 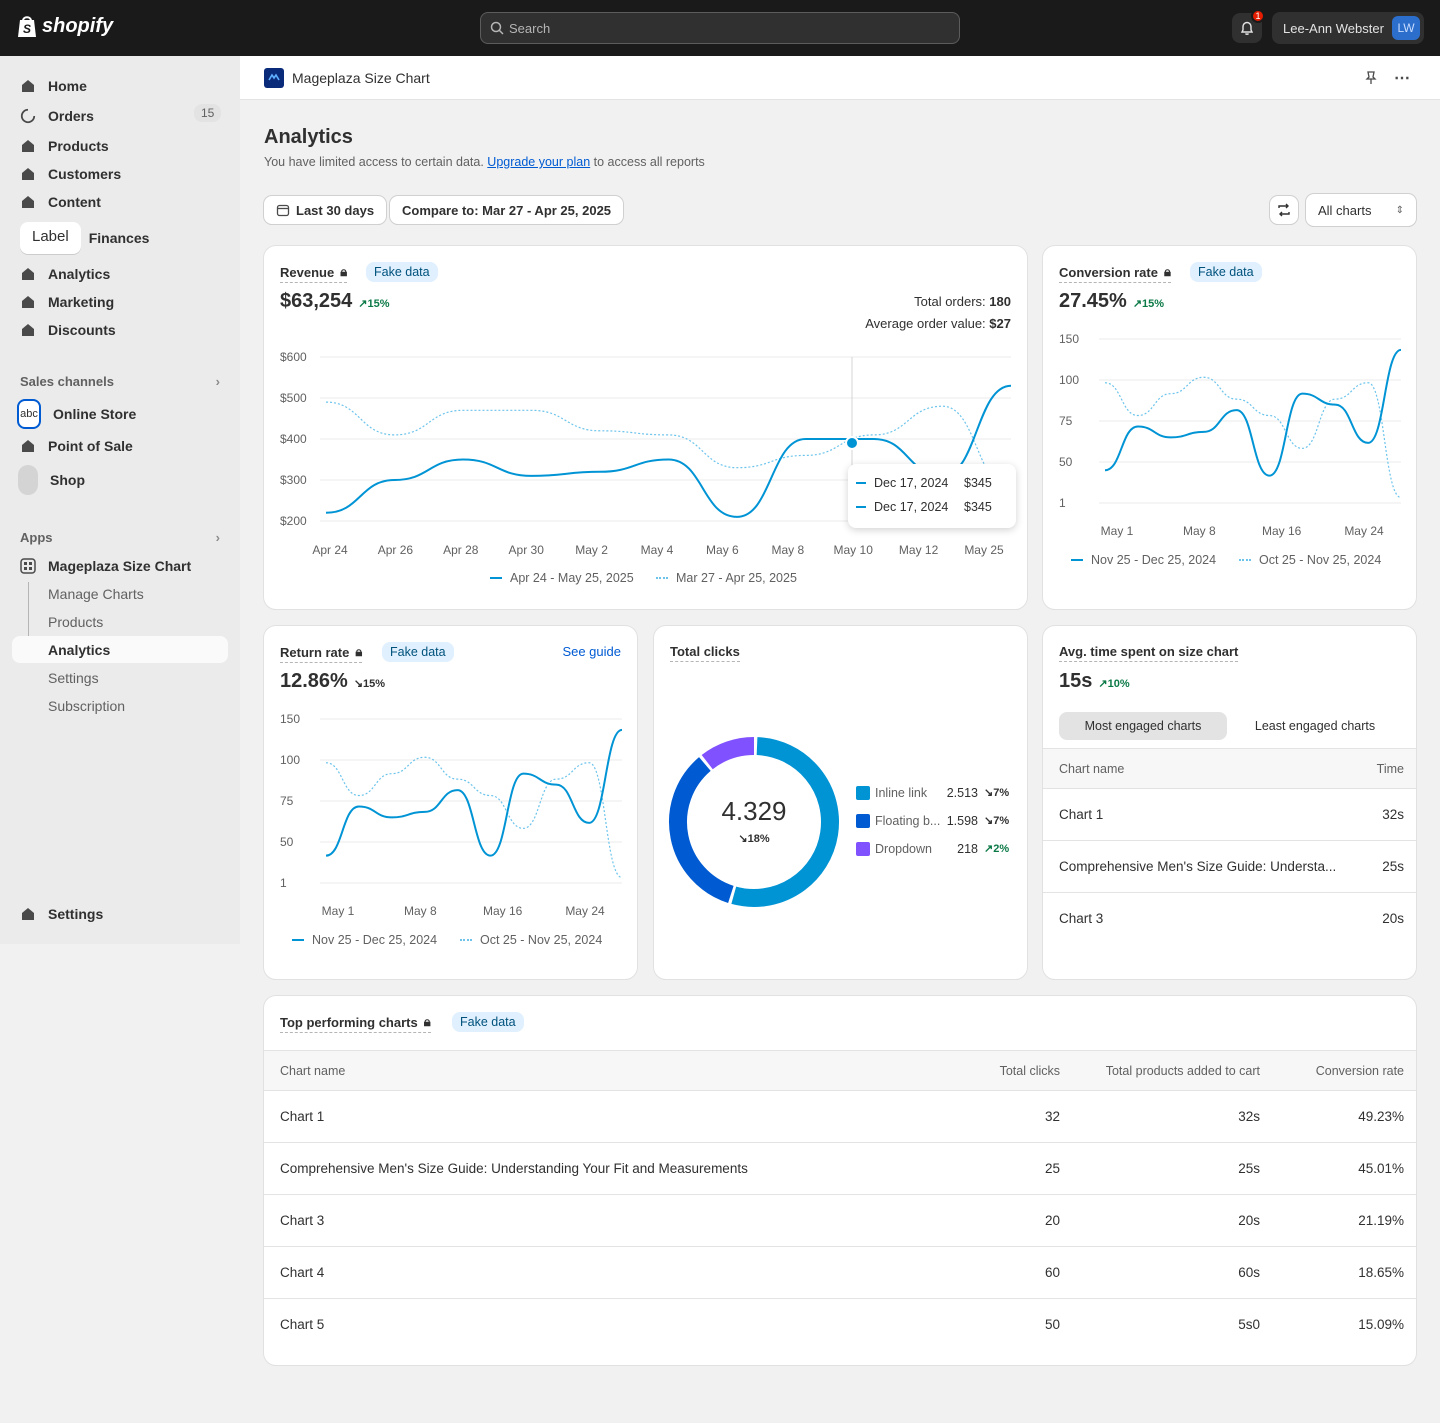 I want to click on x-tick-label: May 24, so click(x=1364, y=531).